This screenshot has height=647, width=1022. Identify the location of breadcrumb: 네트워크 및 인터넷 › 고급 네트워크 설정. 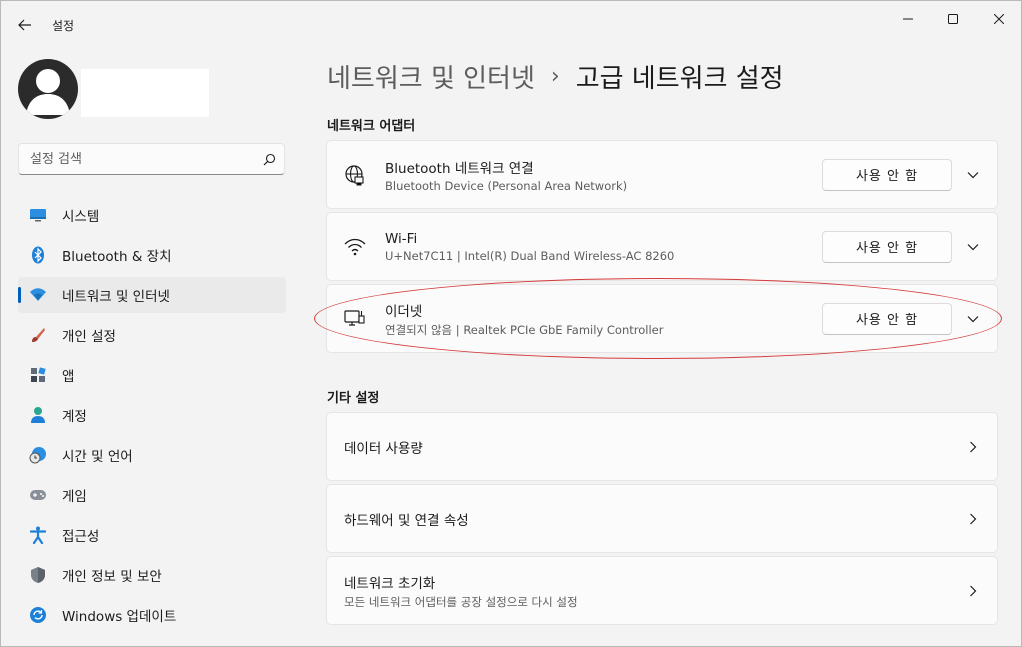
(555, 76).